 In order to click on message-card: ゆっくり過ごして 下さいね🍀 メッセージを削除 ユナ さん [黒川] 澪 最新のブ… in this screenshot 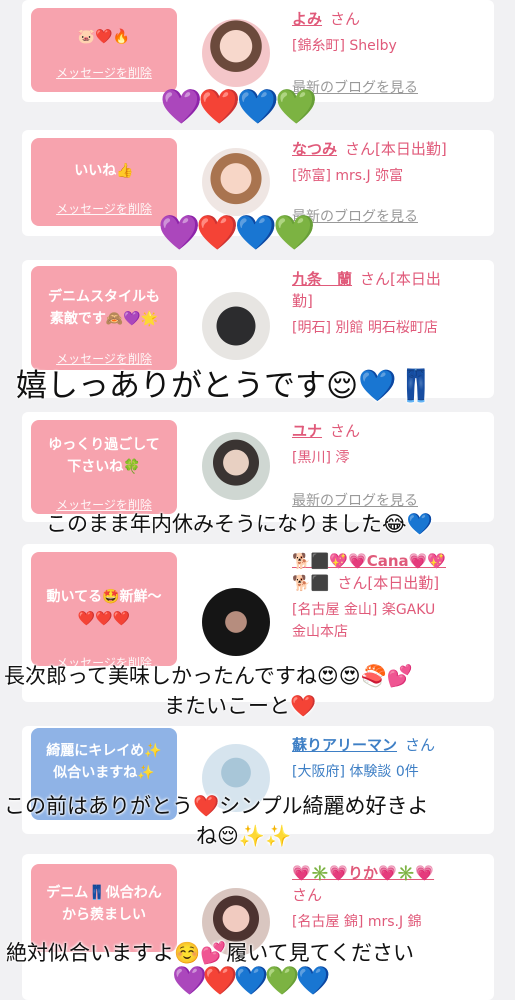, I will do `click(258, 467)`.